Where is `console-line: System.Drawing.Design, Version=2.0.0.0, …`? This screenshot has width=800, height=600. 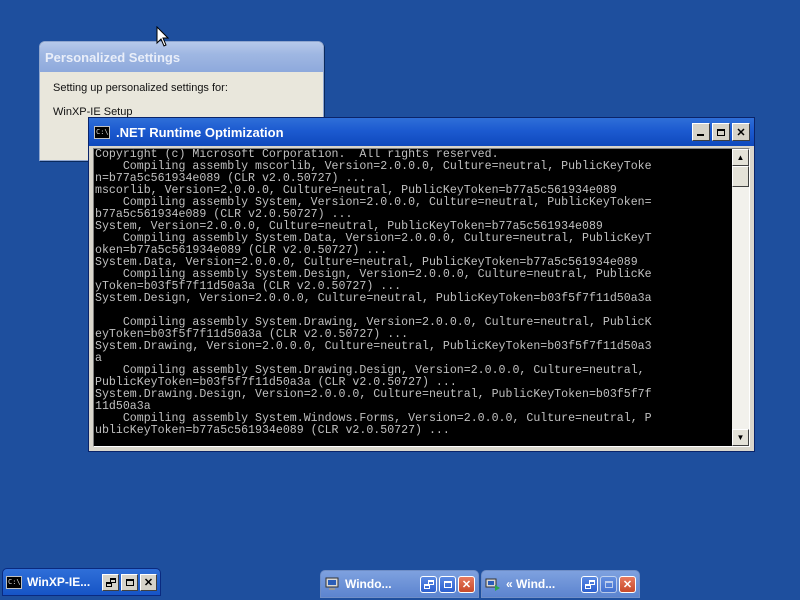 console-line: System.Drawing.Design, Version=2.0.0.0, … is located at coordinates (373, 394).